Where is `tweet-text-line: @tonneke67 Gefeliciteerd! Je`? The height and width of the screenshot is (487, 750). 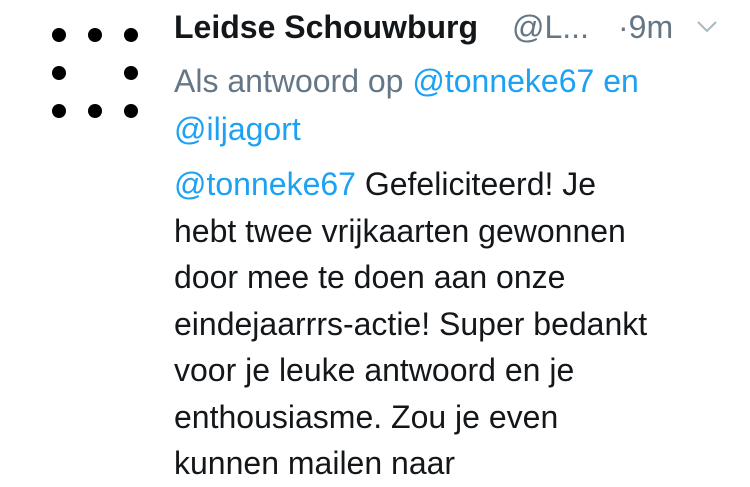
tweet-text-line: @tonneke67 Gefeliciteerd! Je is located at coordinates (454, 184).